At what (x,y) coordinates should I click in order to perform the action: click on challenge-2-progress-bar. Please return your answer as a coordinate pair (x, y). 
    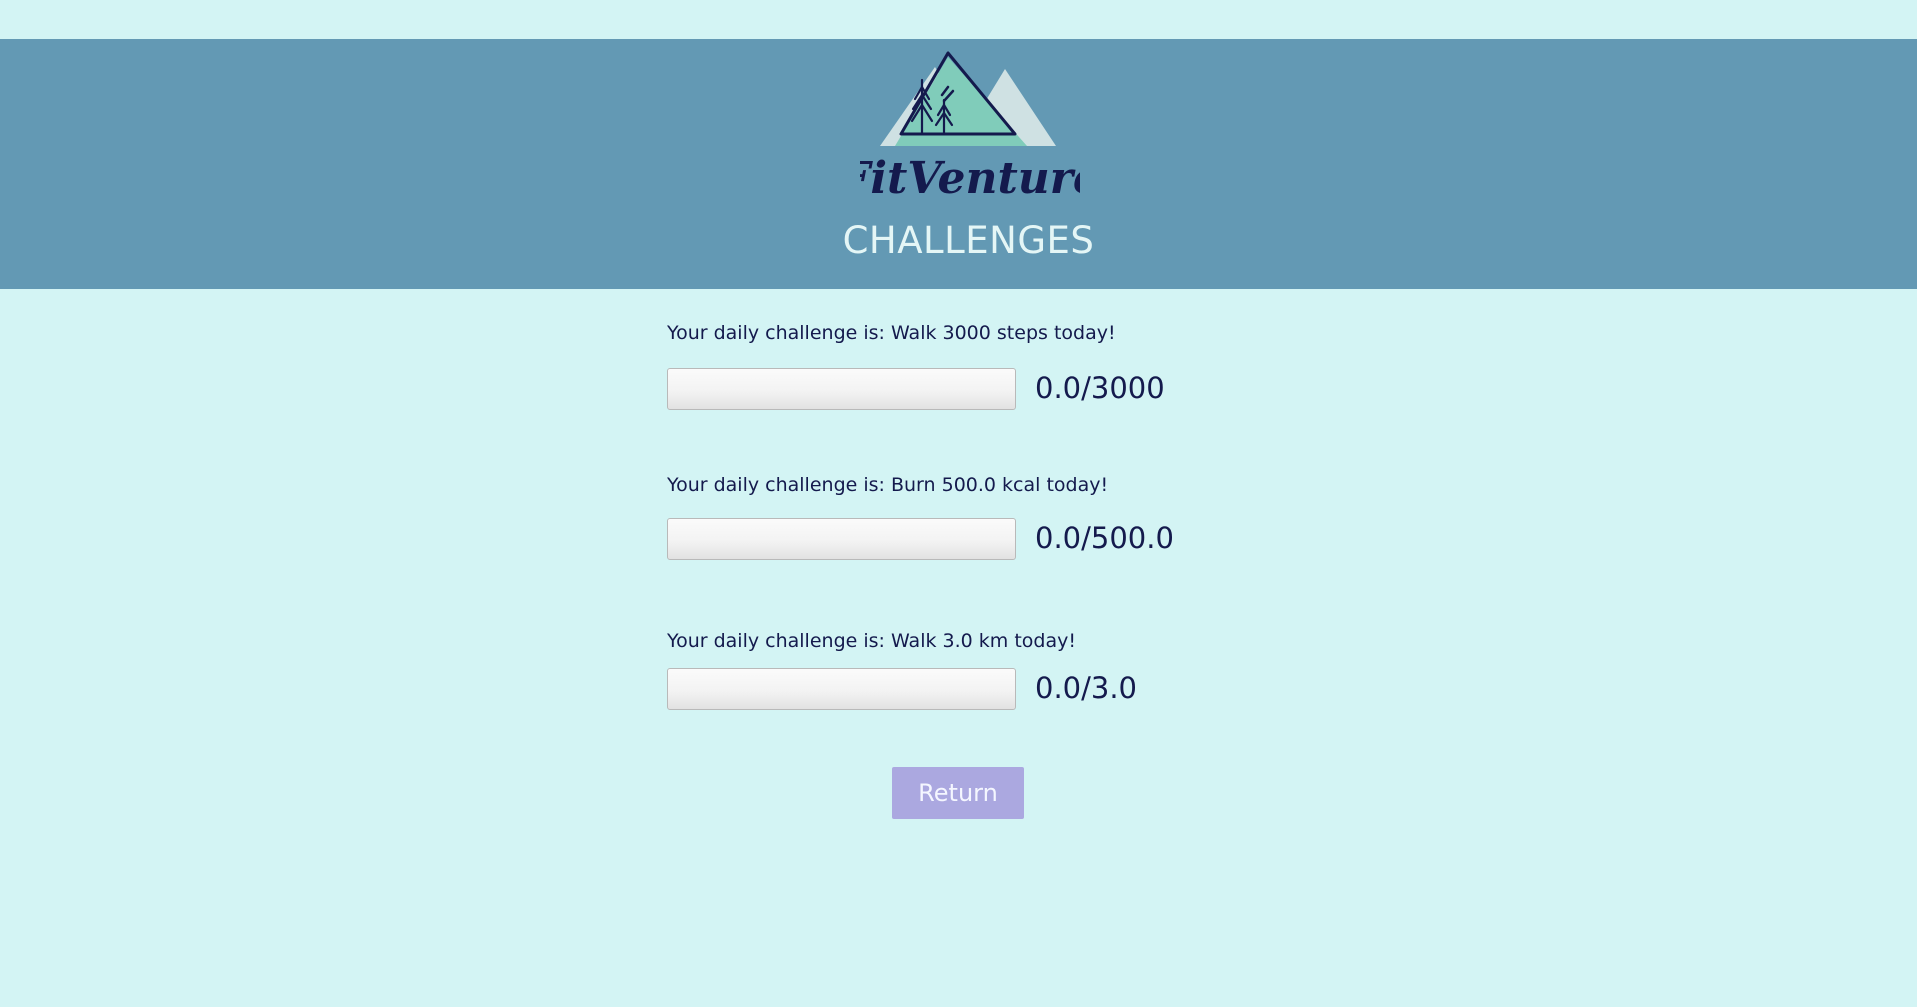
    Looking at the image, I should click on (841, 539).